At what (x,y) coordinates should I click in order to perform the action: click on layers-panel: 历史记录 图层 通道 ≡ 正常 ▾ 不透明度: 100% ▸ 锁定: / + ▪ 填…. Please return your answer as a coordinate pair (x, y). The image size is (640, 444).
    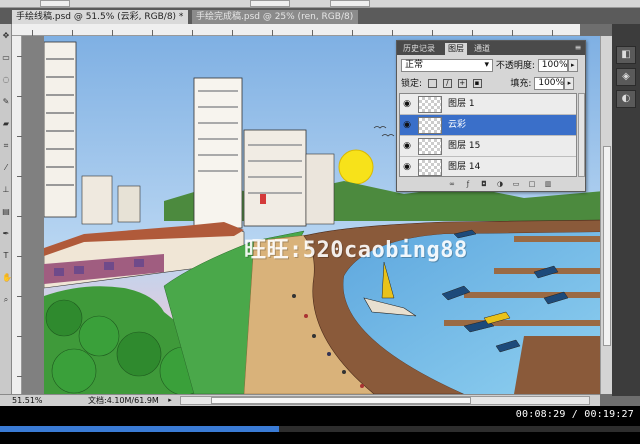
    Looking at the image, I should click on (491, 116).